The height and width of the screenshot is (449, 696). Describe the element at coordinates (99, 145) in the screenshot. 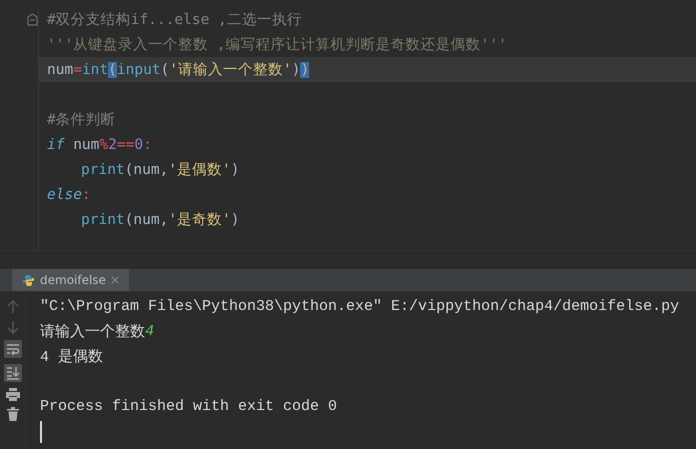

I see `code-line: if num%2==0:` at that location.